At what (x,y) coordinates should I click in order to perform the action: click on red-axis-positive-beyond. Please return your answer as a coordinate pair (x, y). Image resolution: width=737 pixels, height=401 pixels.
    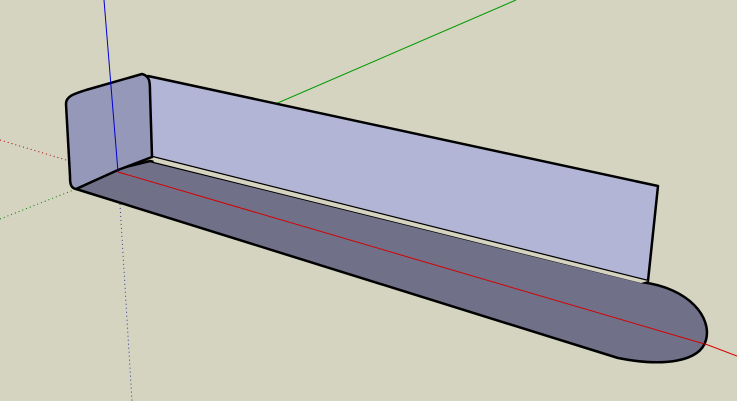
    Looking at the image, I should click on (722, 350).